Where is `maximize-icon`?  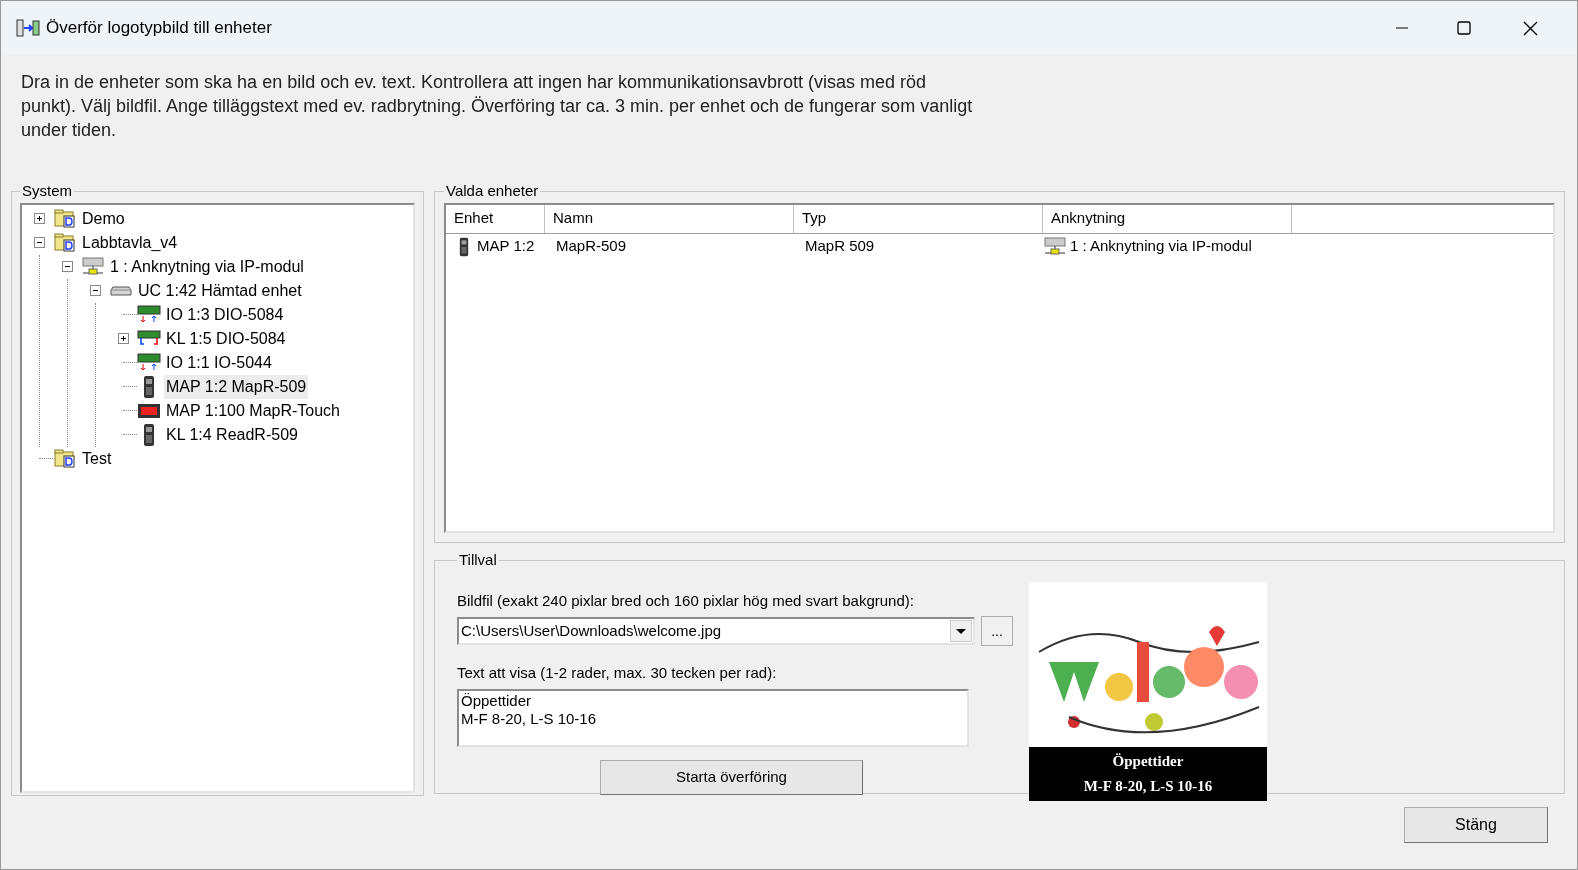
maximize-icon is located at coordinates (1464, 28).